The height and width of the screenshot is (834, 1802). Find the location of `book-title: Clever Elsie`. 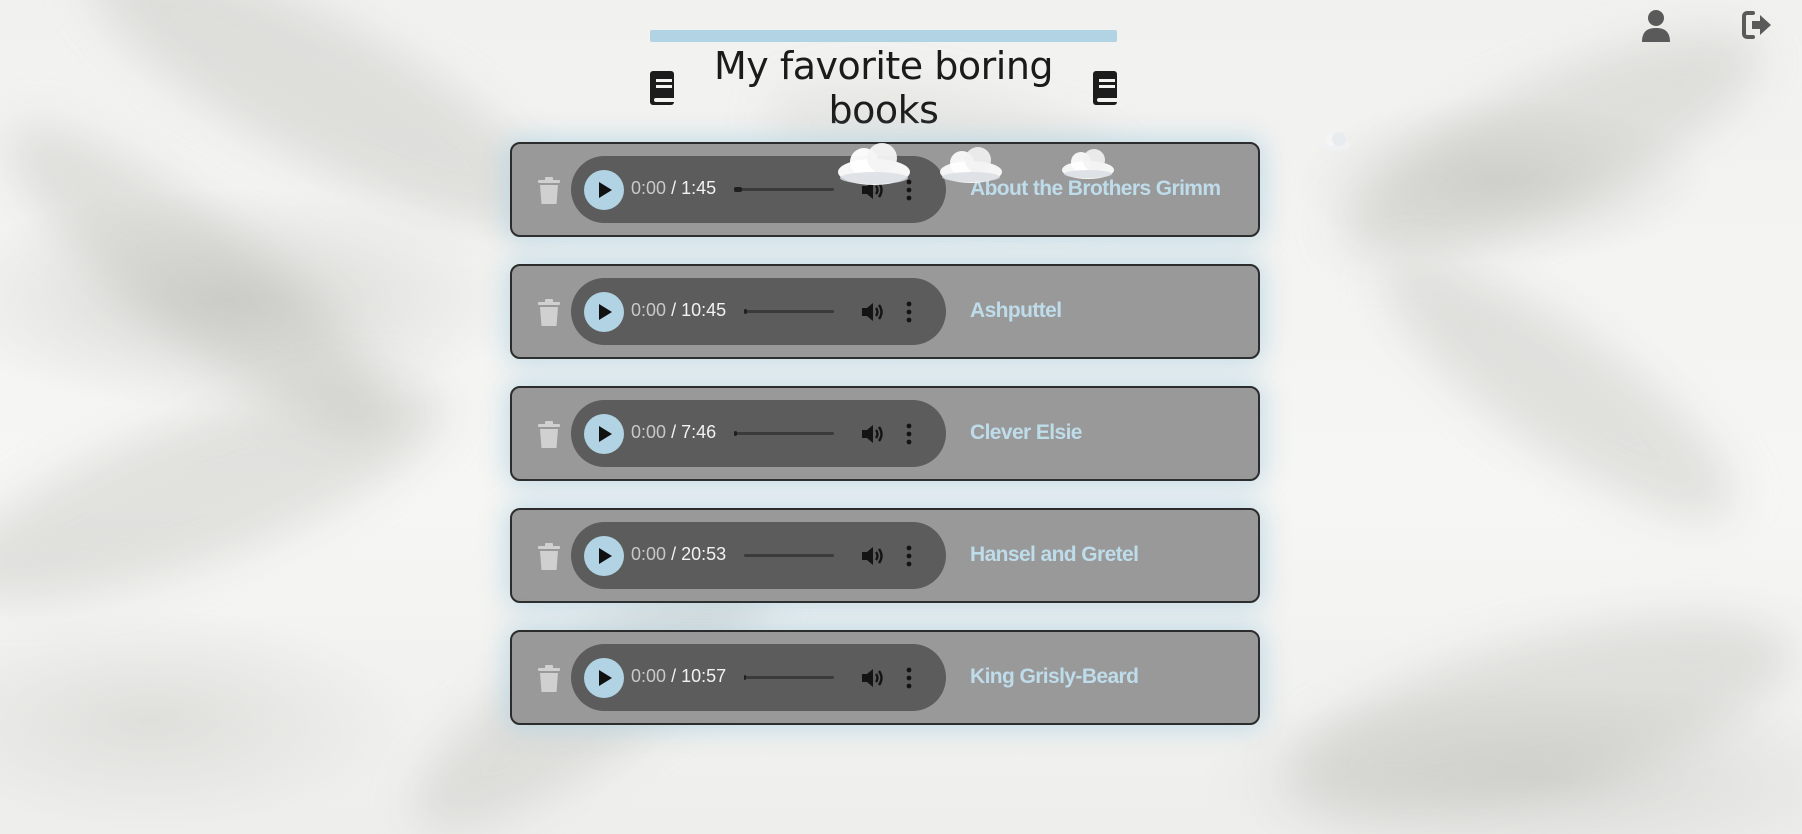

book-title: Clever Elsie is located at coordinates (1026, 433).